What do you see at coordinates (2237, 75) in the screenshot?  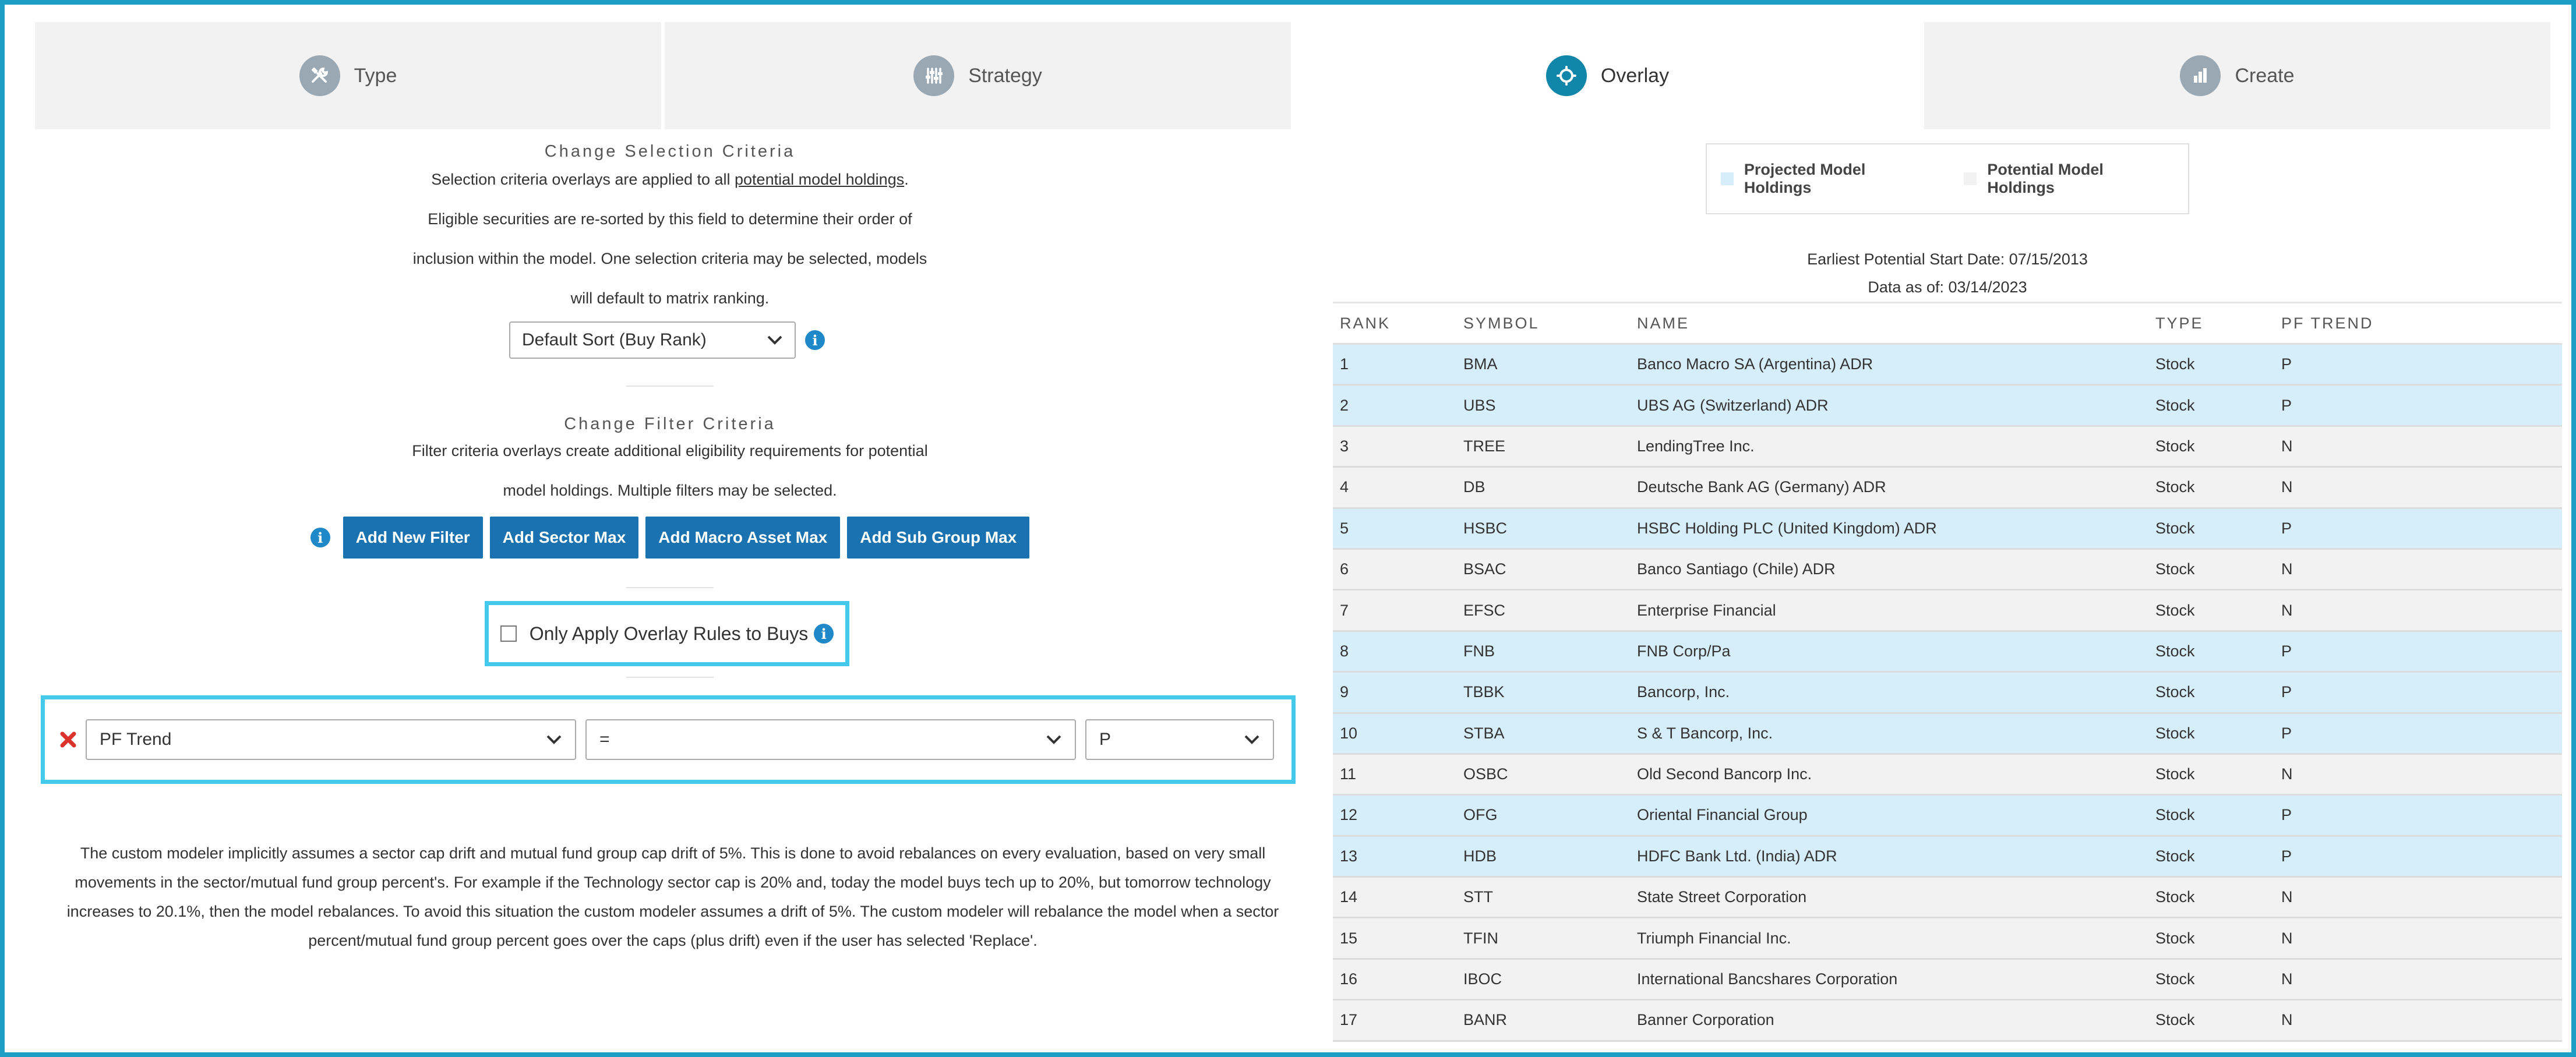 I see `tab-create: Create` at bounding box center [2237, 75].